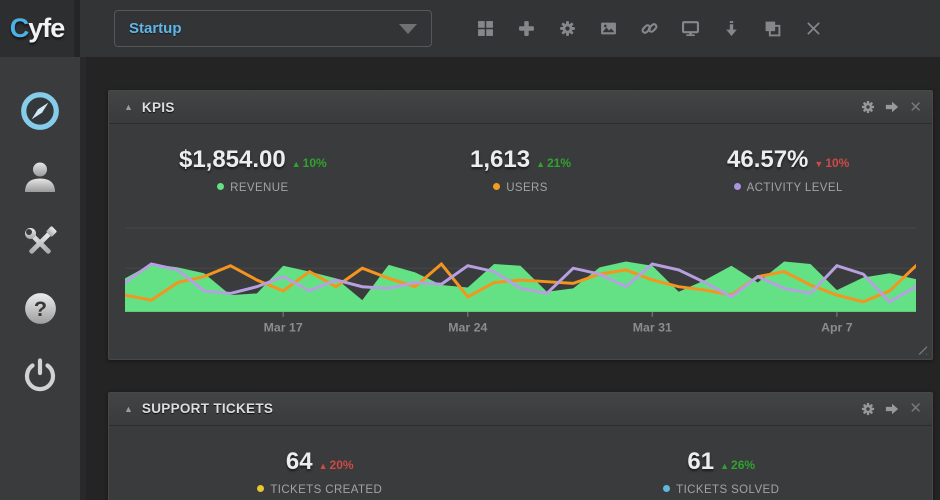 The width and height of the screenshot is (940, 500). I want to click on user-icon, so click(40, 179).